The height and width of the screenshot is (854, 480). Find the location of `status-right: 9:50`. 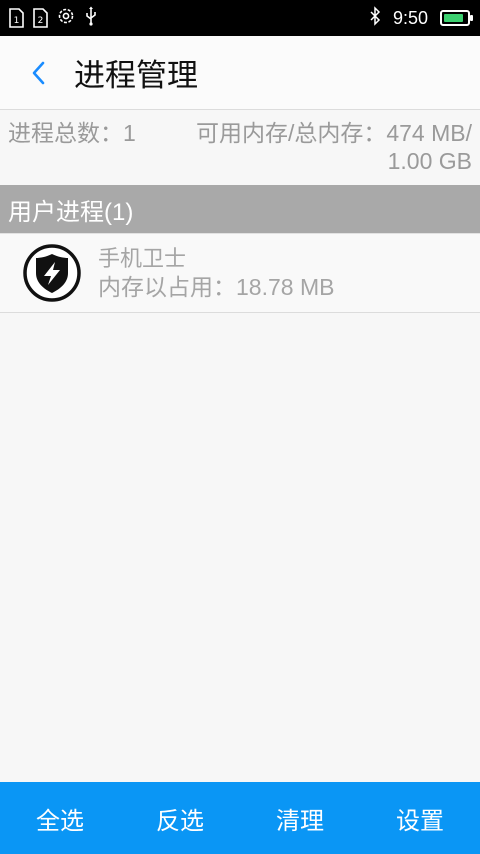

status-right: 9:50 is located at coordinates (421, 18).